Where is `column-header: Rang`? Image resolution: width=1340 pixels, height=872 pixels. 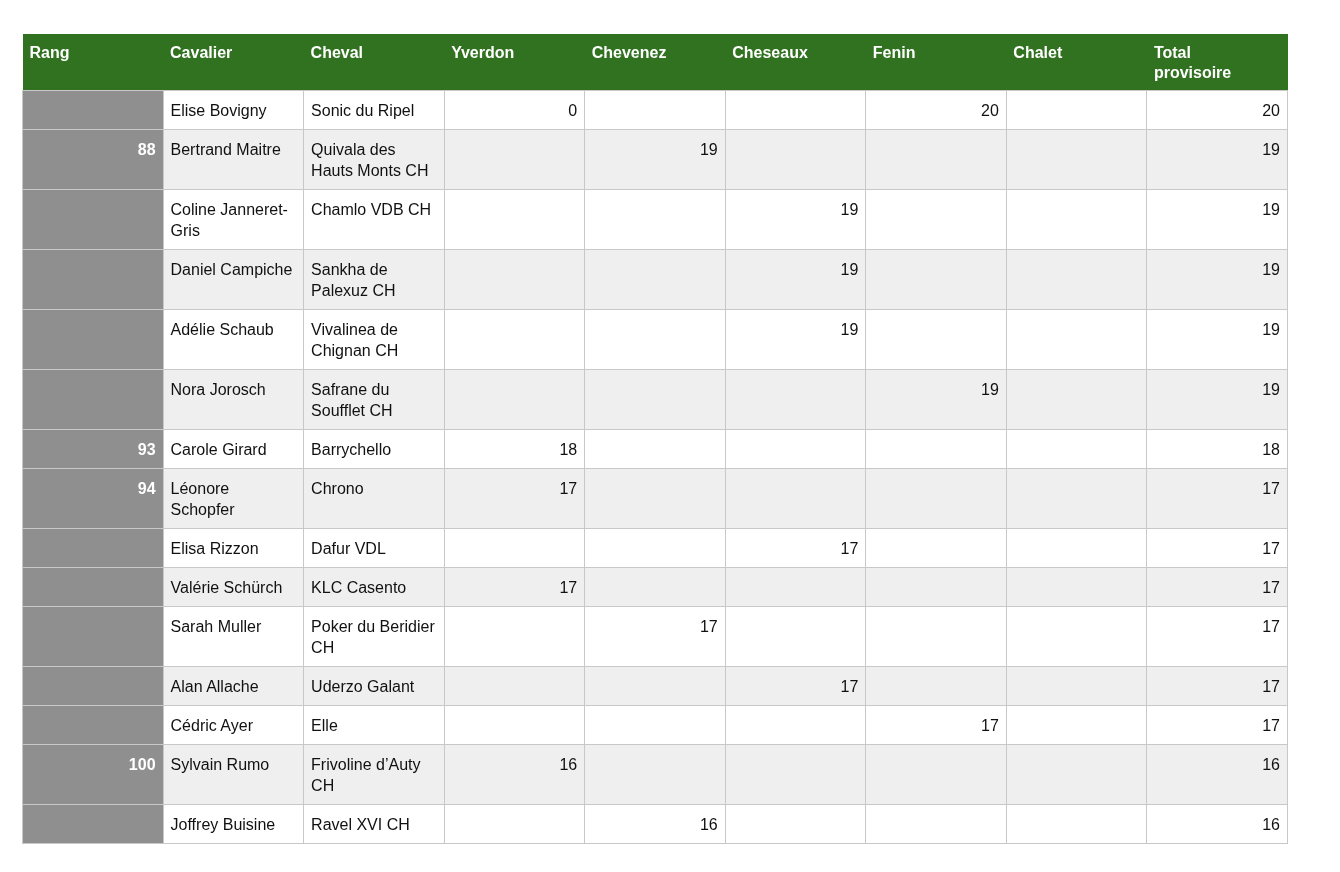
column-header: Rang is located at coordinates (93, 62).